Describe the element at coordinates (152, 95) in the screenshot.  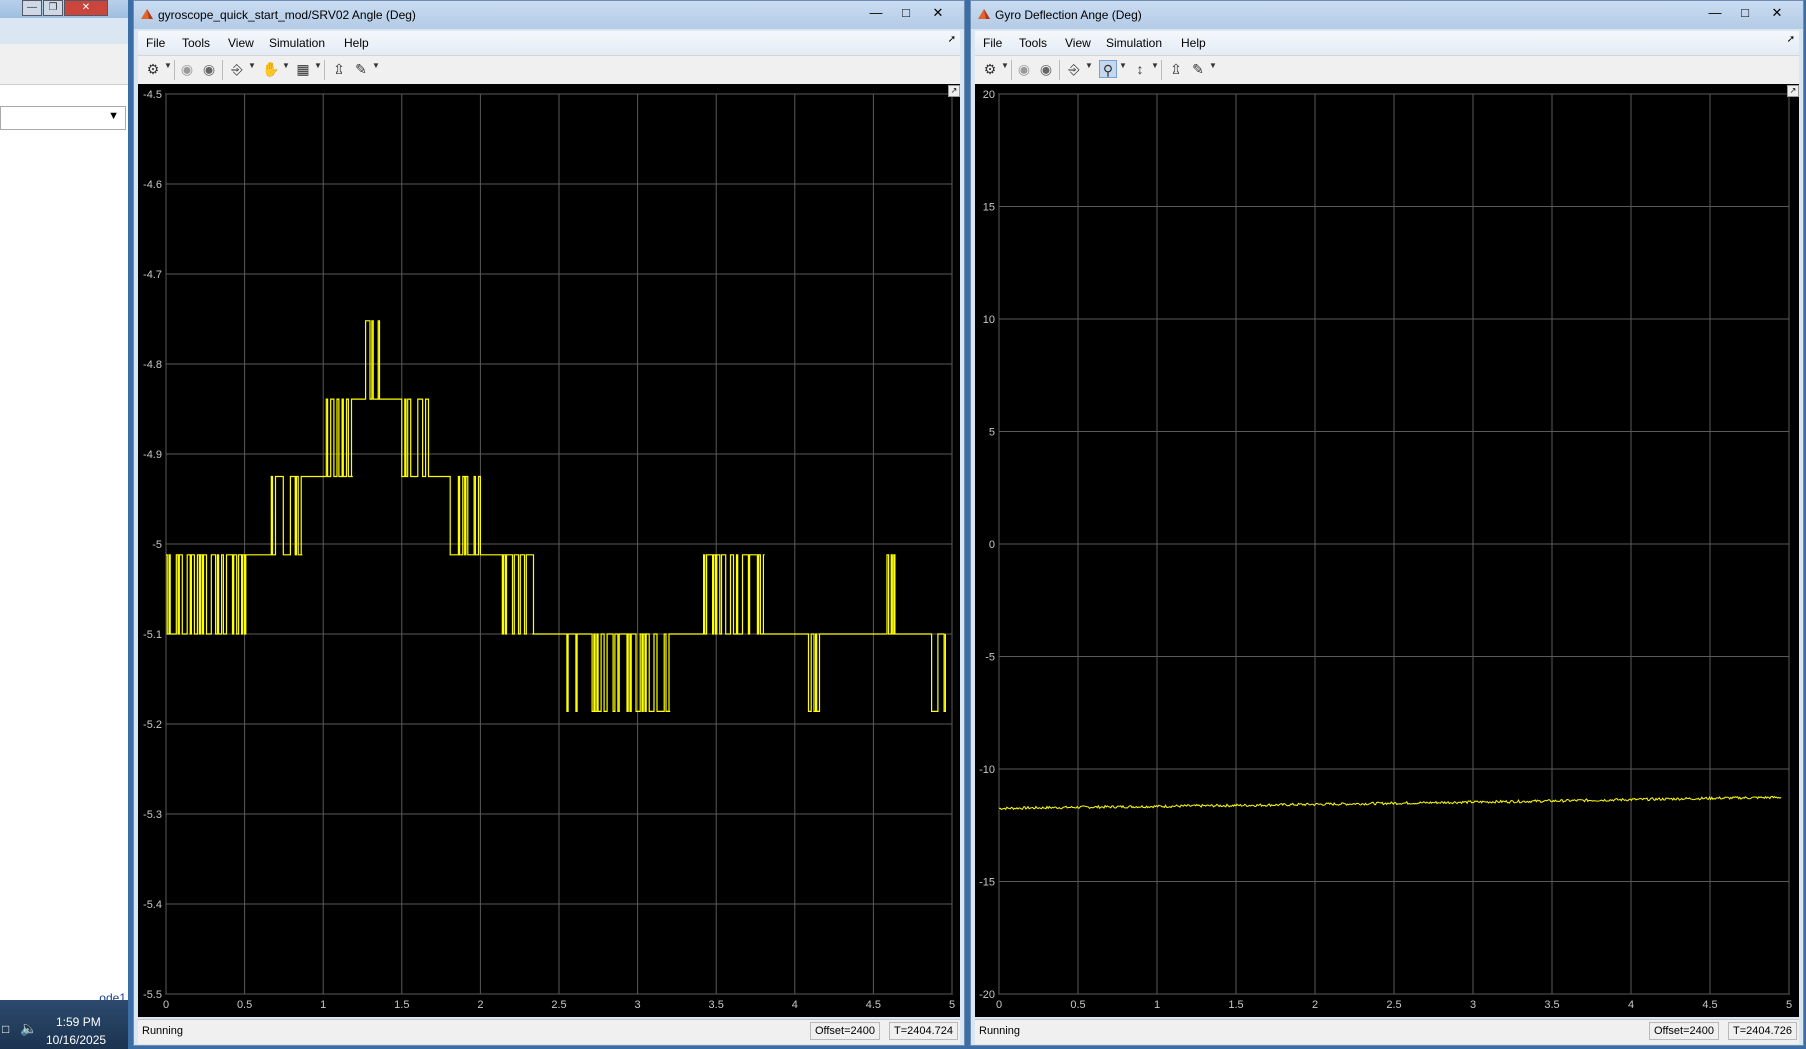
I see `y-tick-label: -4.5` at that location.